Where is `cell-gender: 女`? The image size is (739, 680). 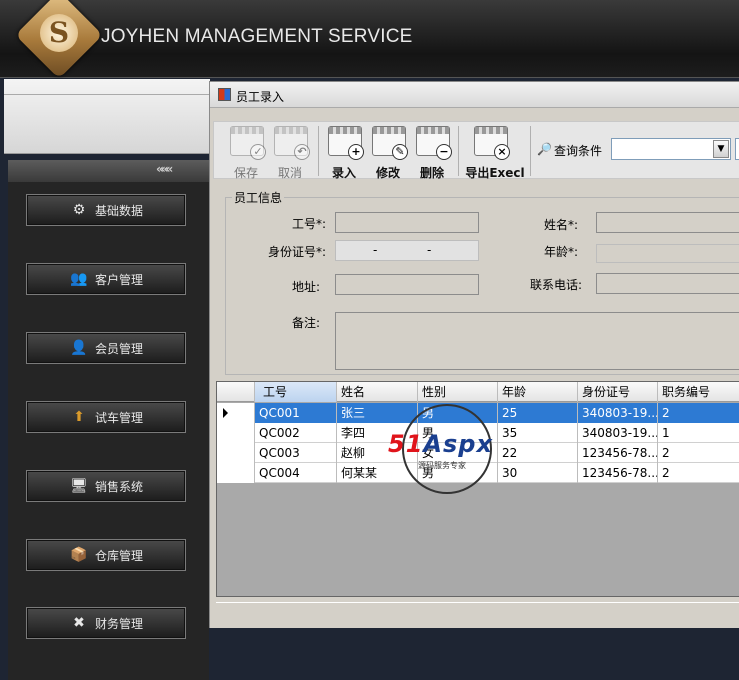 cell-gender: 女 is located at coordinates (458, 453).